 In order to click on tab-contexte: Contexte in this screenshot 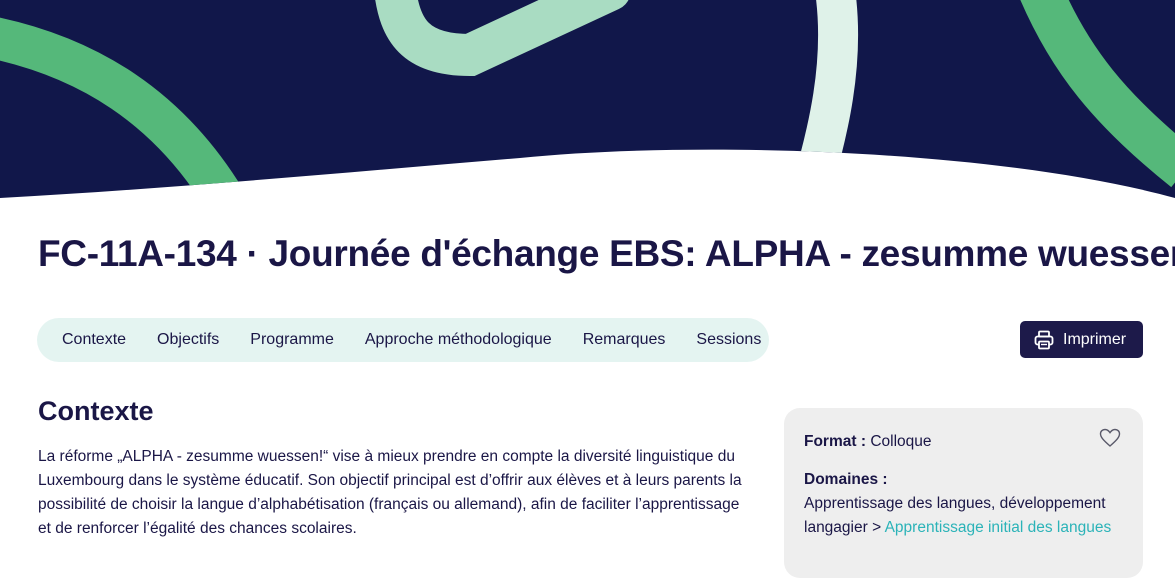, I will do `click(94, 340)`.